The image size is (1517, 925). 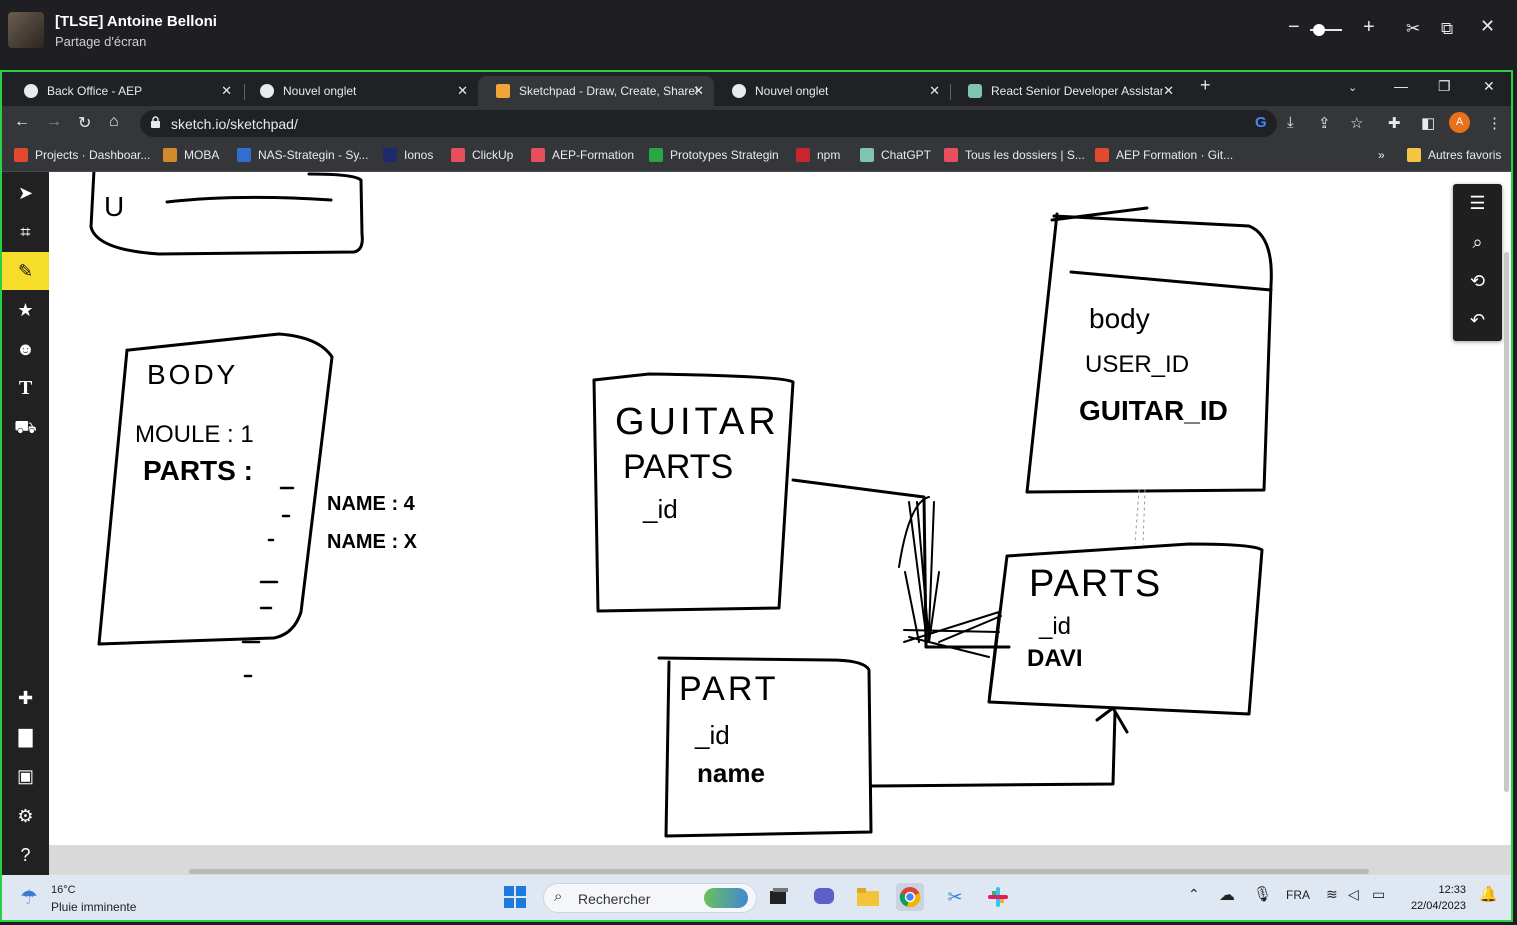 I want to click on google-lens-icon: G, so click(x=1261, y=122).